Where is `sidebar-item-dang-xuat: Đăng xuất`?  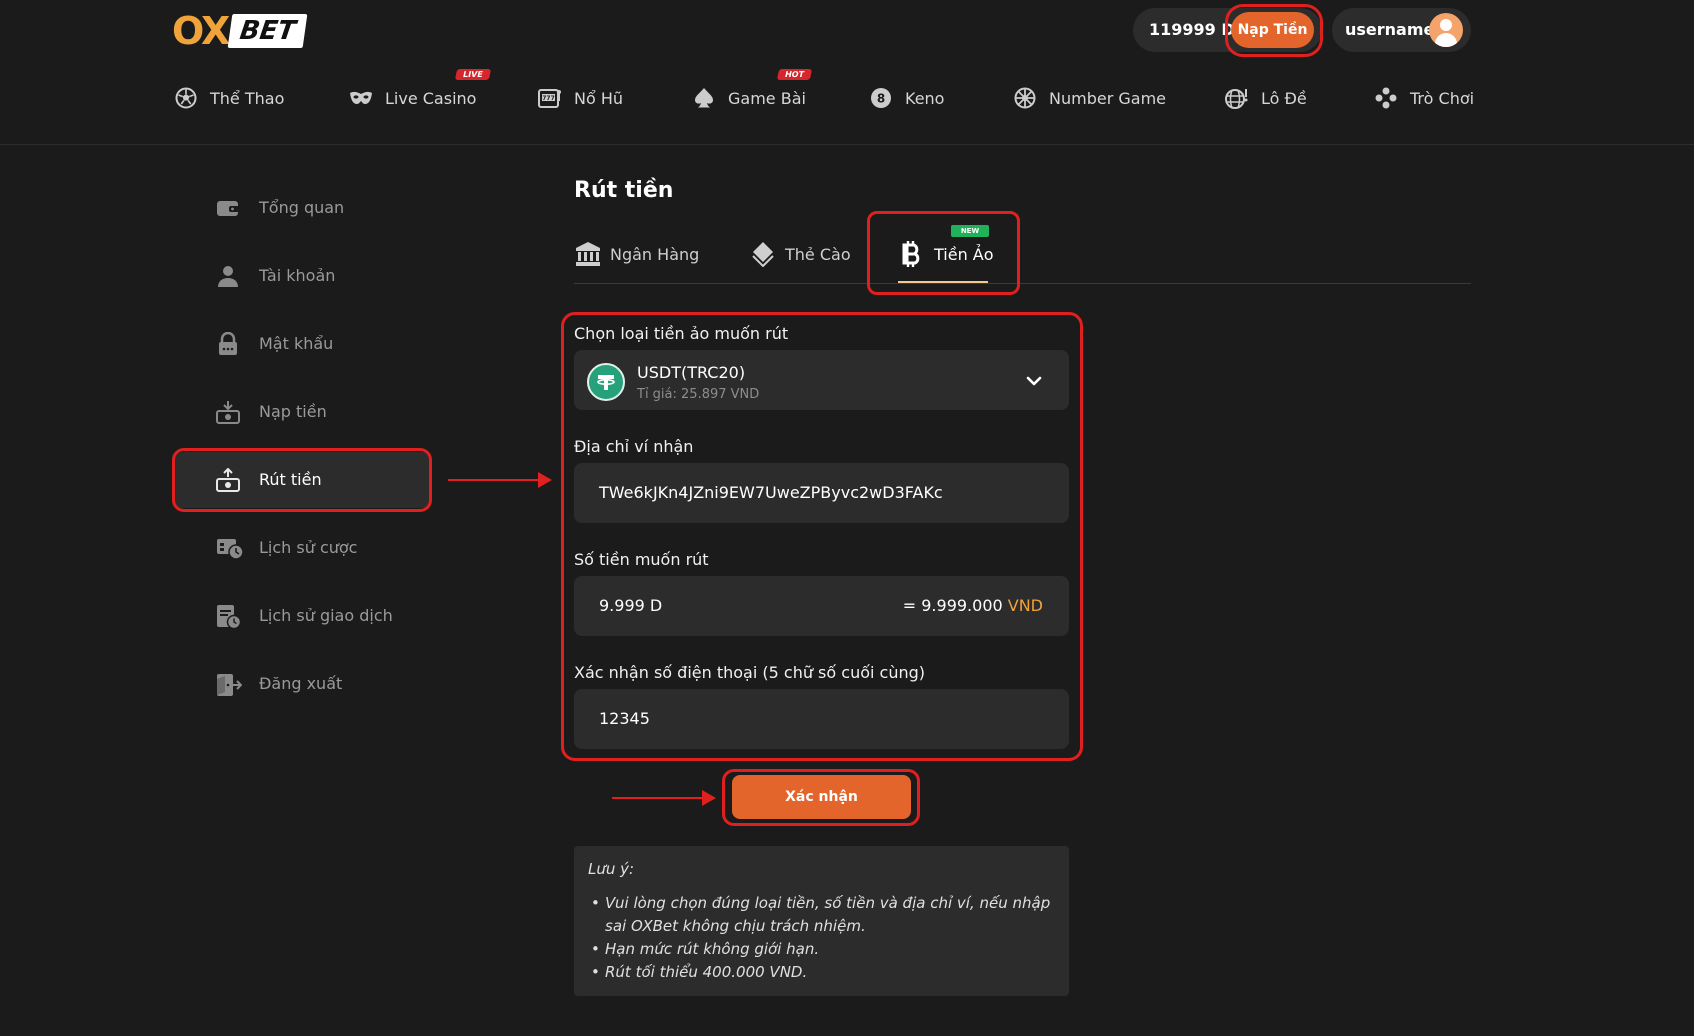 sidebar-item-dang-xuat: Đăng xuất is located at coordinates (302, 684).